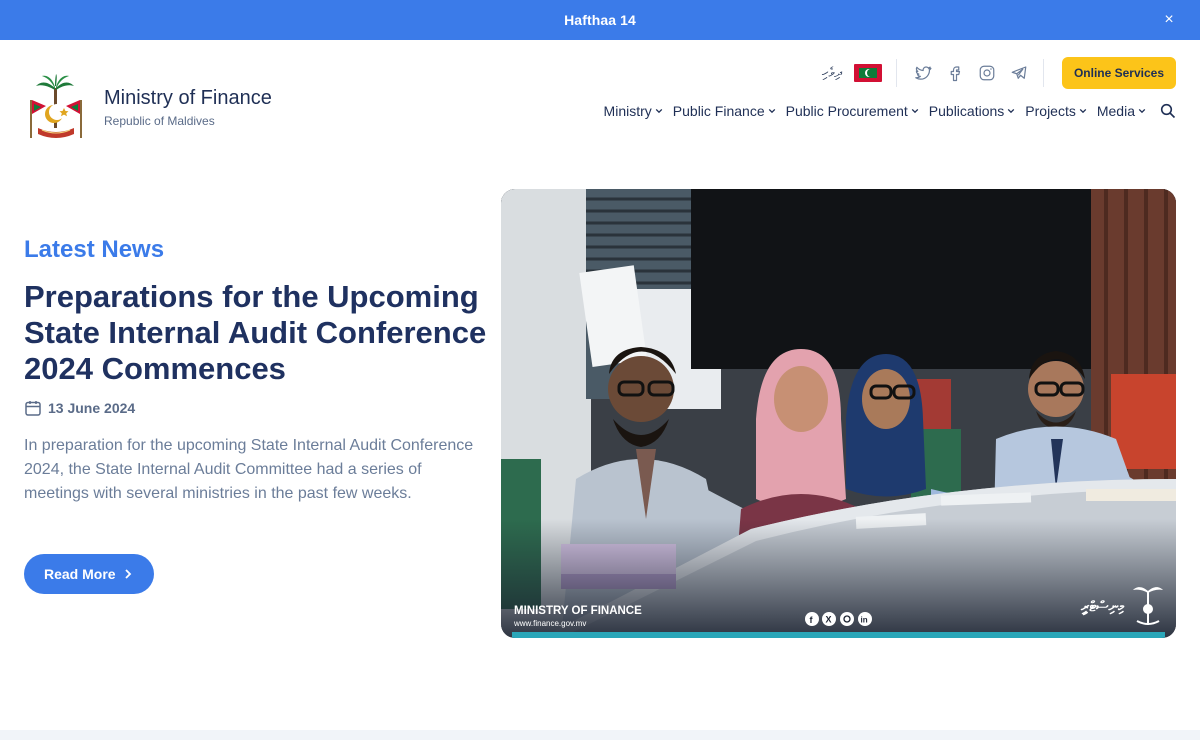 This screenshot has height=740, width=1200. What do you see at coordinates (867, 73) in the screenshot?
I see `maldives-flag-icon` at bounding box center [867, 73].